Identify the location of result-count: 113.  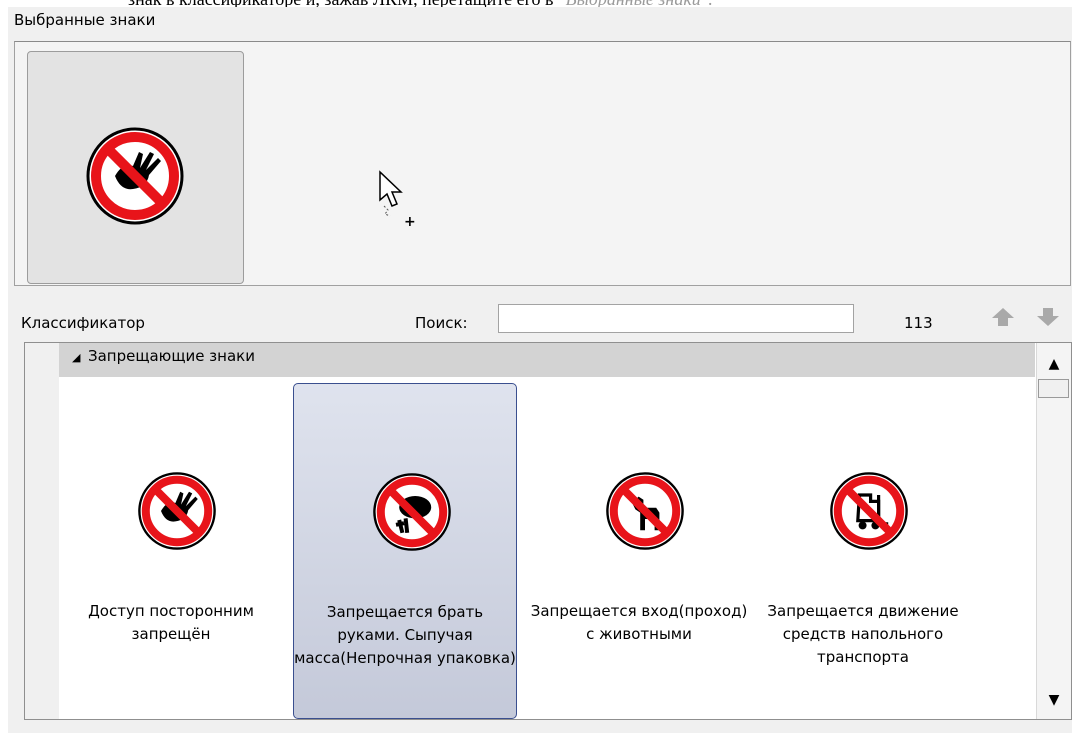
(918, 323).